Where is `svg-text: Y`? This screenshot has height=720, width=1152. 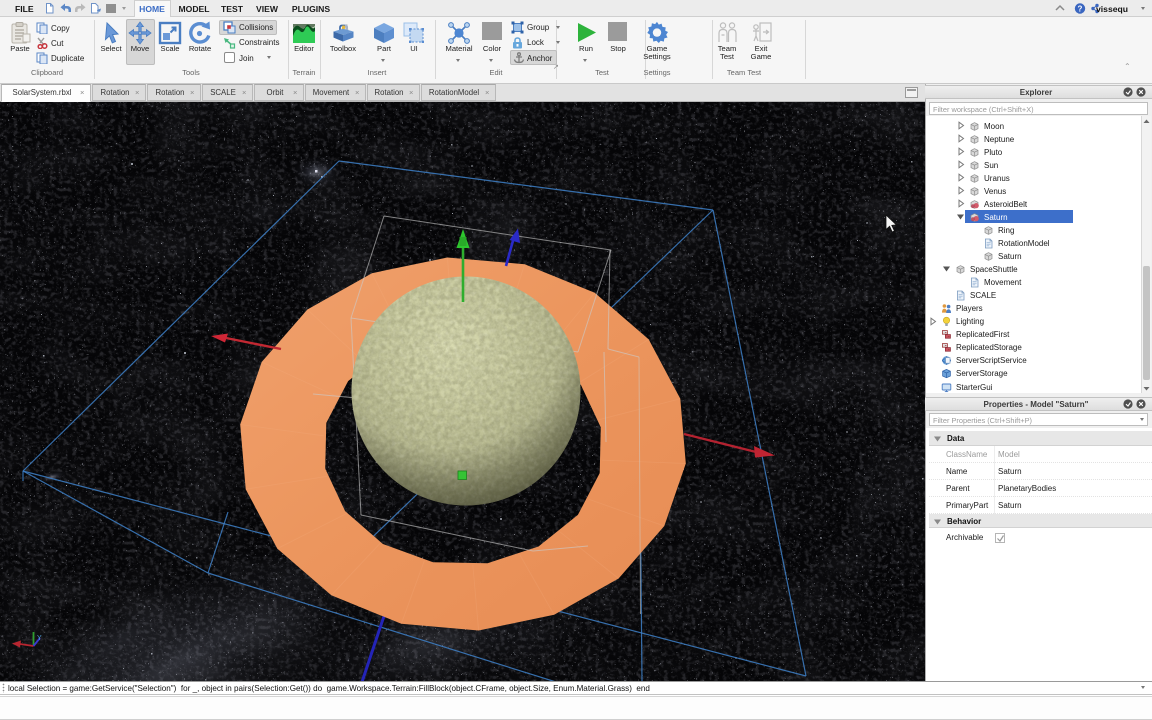
svg-text: Y is located at coordinates (39, 638).